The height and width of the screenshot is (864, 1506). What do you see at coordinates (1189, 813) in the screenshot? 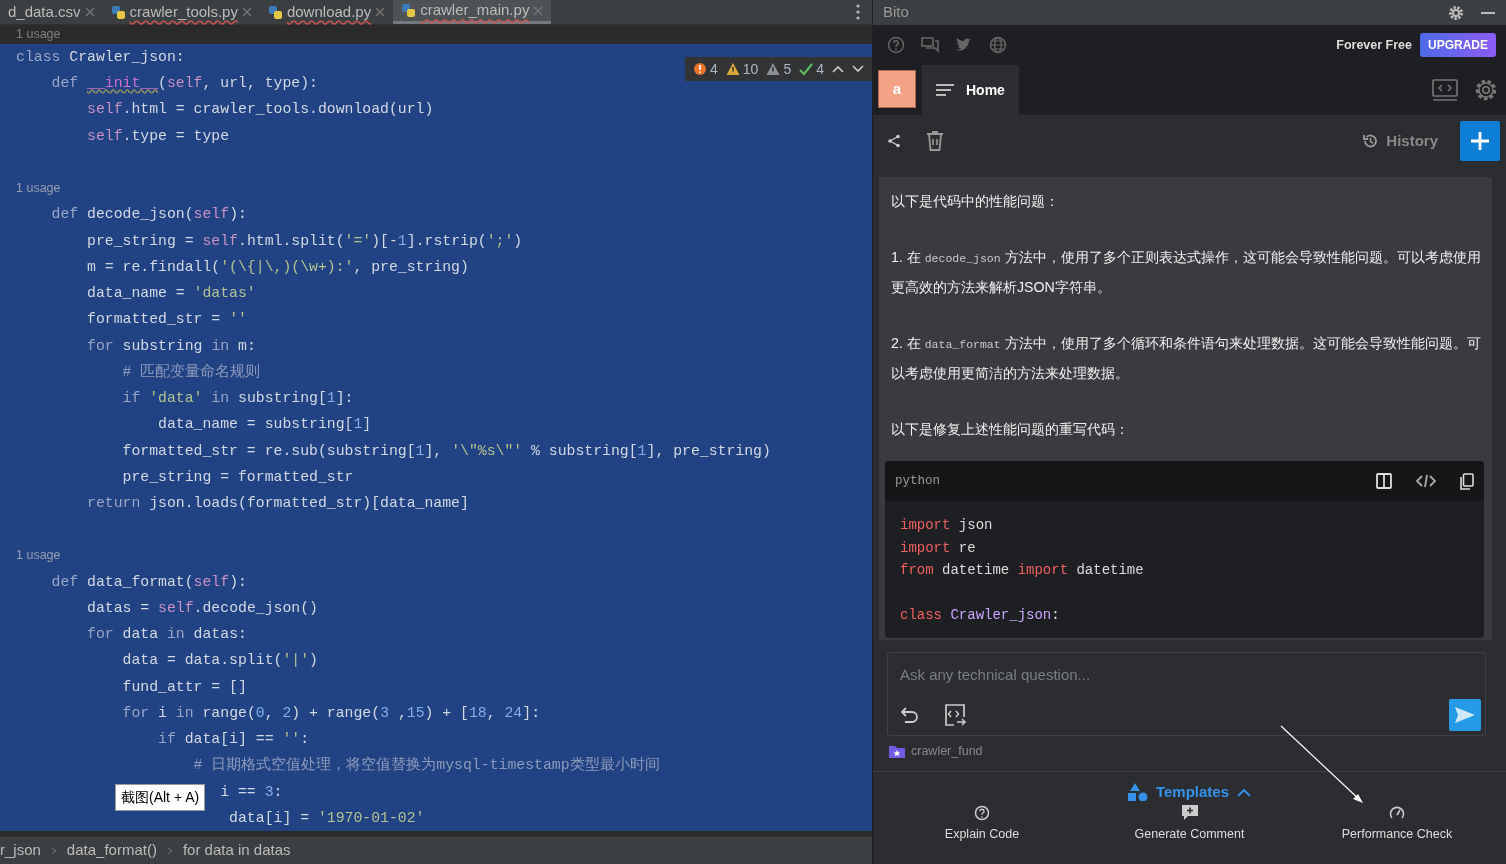
I see `comment-icon` at bounding box center [1189, 813].